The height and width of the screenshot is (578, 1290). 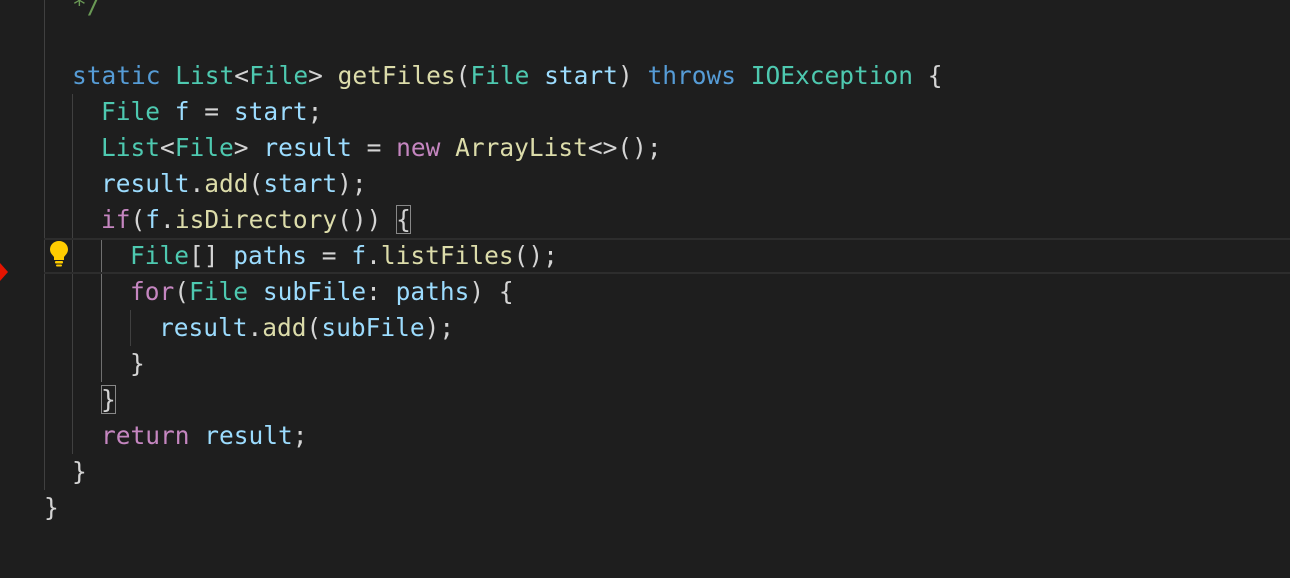 What do you see at coordinates (691, 75) in the screenshot?
I see `code-token: throws` at bounding box center [691, 75].